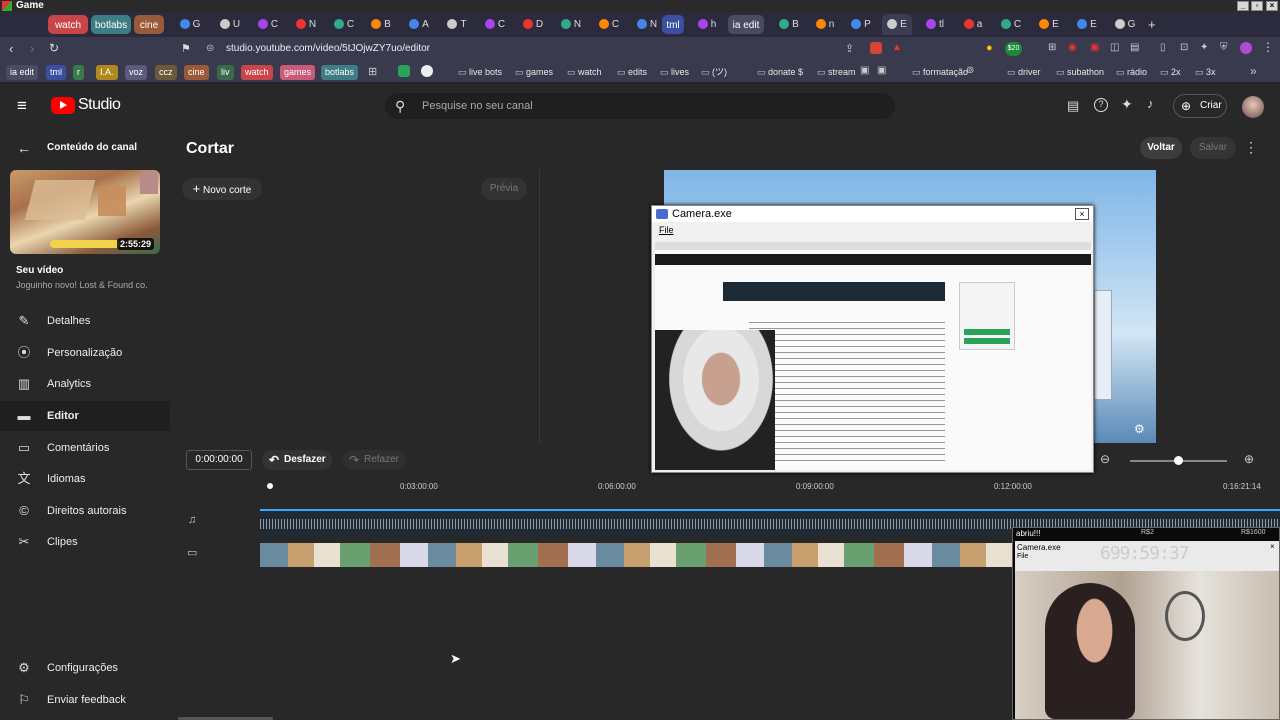  Describe the element at coordinates (85, 321) in the screenshot. I see `sidebar-item-detalhes: ✎ Detalhes` at that location.